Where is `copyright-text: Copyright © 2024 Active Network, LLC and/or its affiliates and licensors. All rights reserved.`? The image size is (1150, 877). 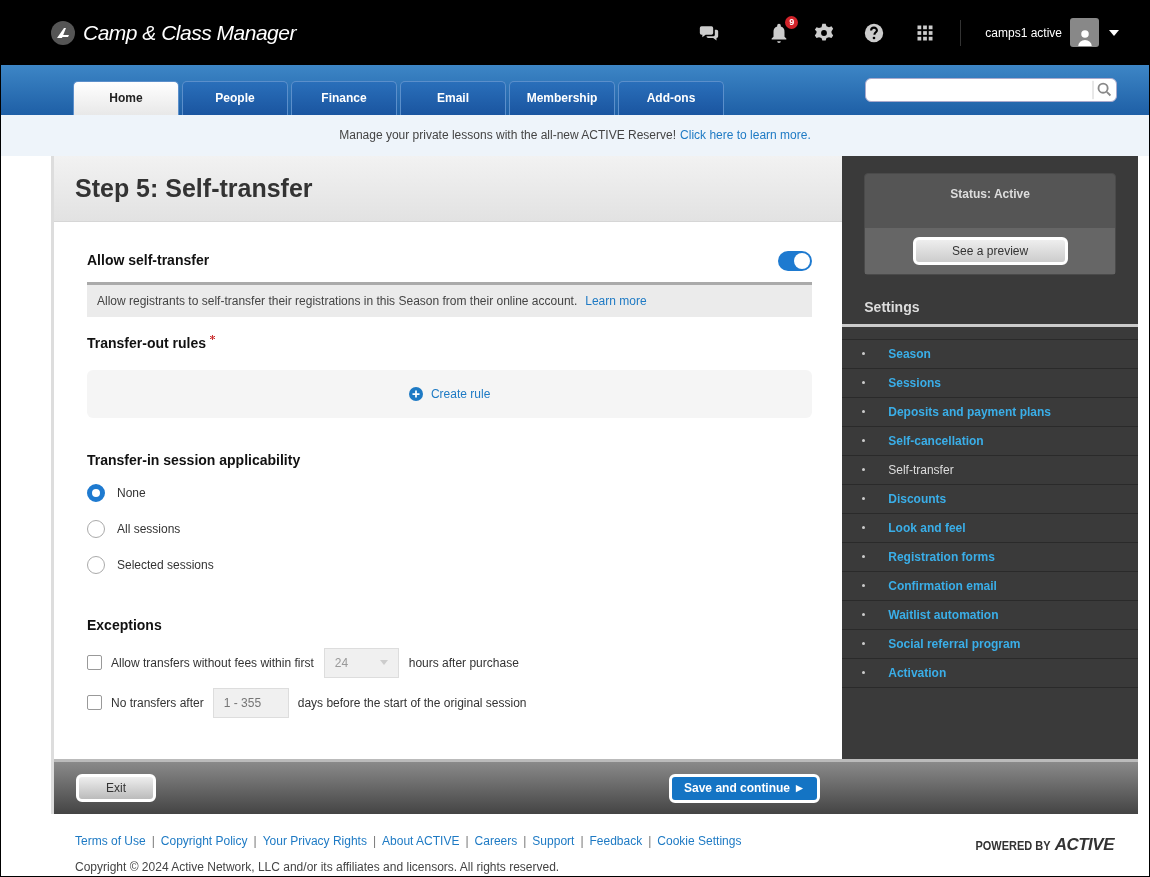
copyright-text: Copyright © 2024 Active Network, LLC and/or its affiliates and licensors. All rights reserved. is located at coordinates (318, 867).